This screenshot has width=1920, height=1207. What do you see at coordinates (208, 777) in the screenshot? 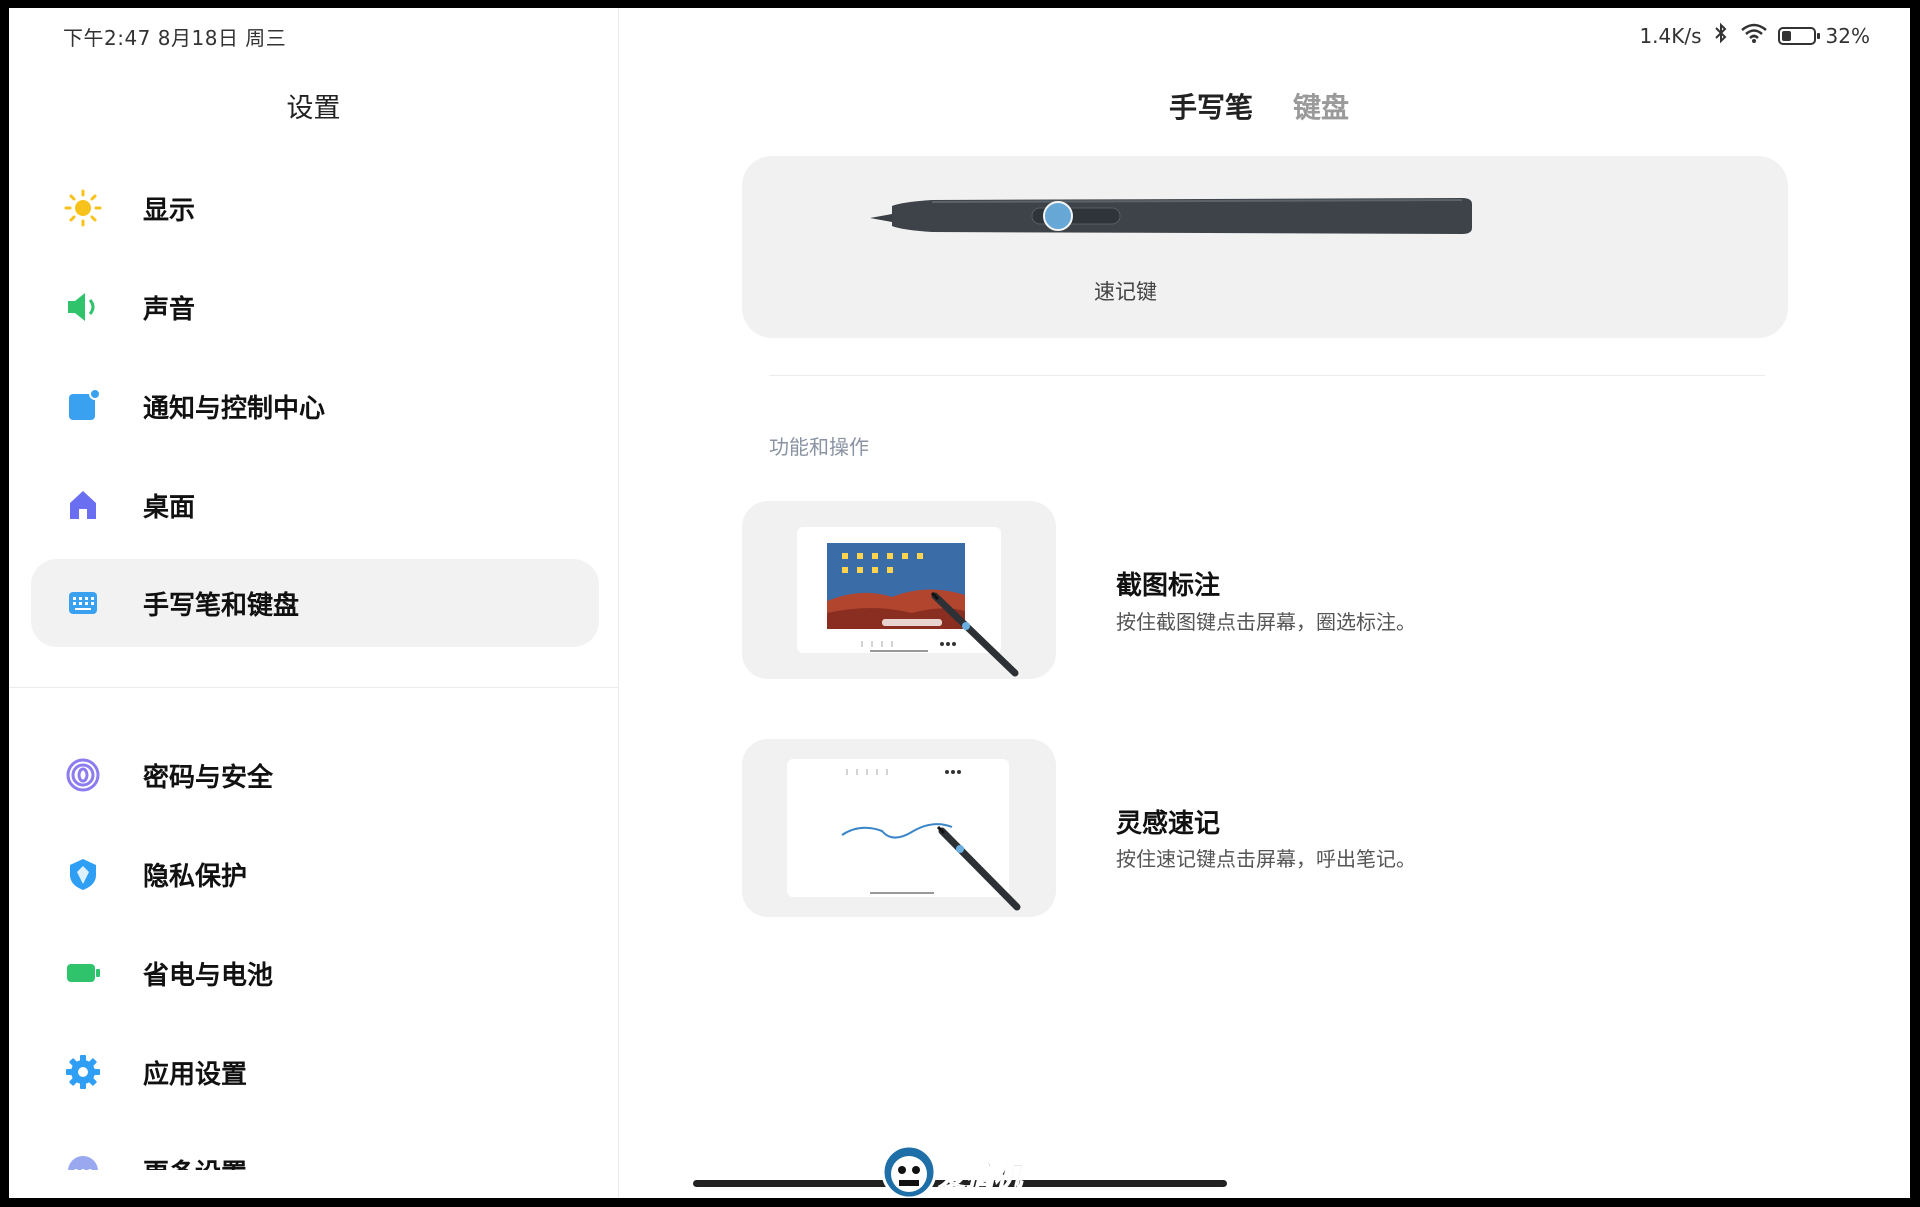
I see `sidebar-item-label: 密码与安全` at bounding box center [208, 777].